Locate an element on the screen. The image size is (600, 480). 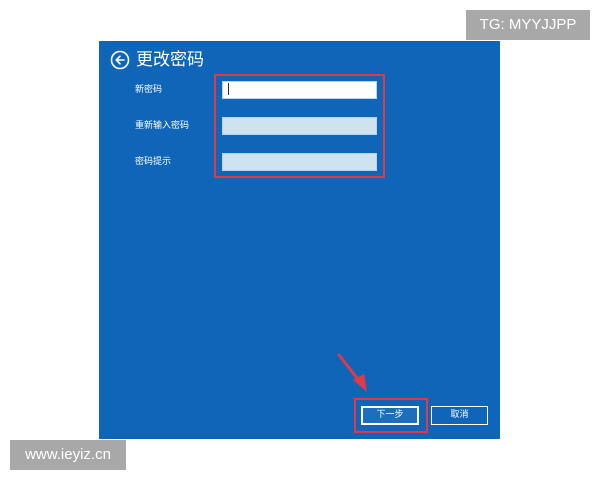
reenter-password-label: 重新输入密码 is located at coordinates (162, 126).